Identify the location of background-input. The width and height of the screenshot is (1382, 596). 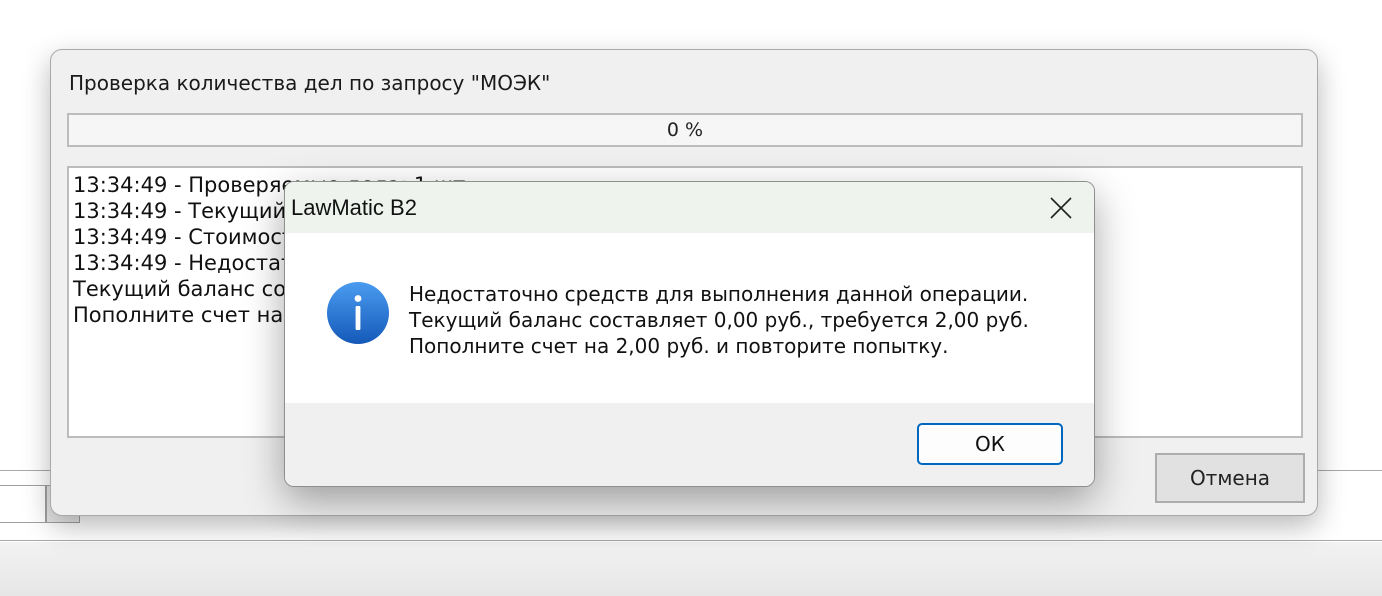
(23, 504).